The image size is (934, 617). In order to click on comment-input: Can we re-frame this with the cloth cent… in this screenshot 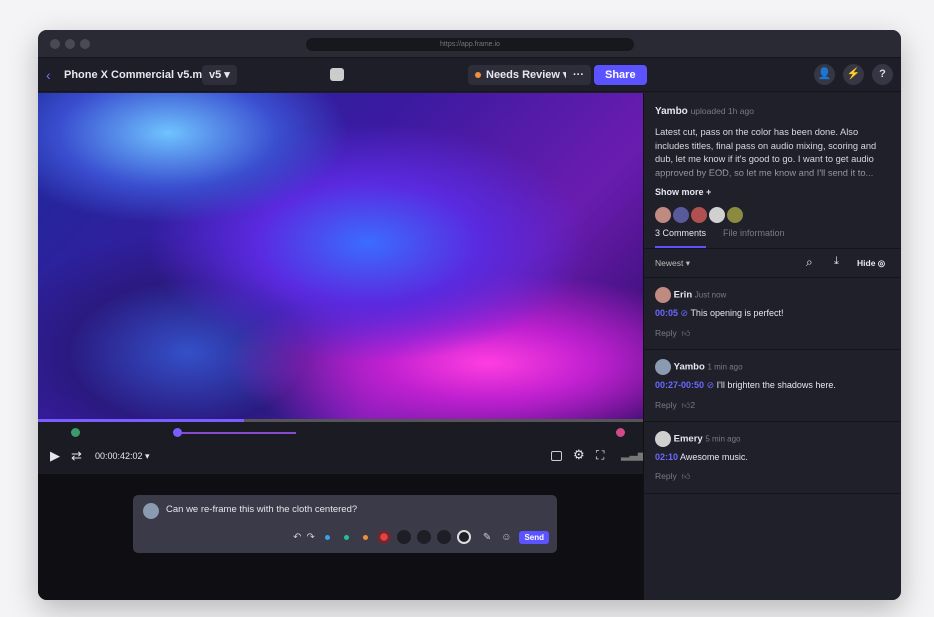, I will do `click(261, 509)`.